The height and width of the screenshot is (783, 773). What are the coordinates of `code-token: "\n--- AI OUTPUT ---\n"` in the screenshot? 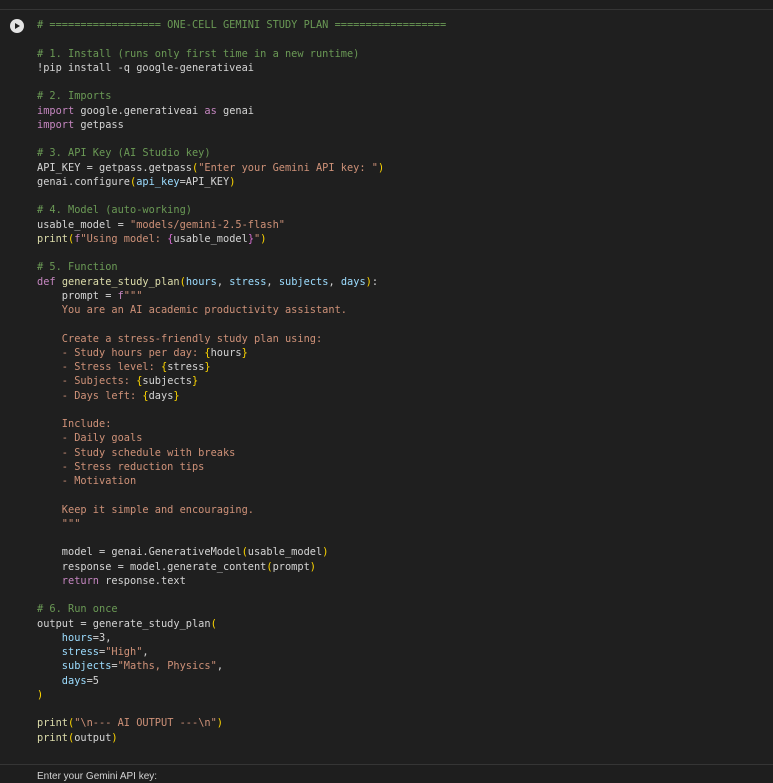 It's located at (145, 723).